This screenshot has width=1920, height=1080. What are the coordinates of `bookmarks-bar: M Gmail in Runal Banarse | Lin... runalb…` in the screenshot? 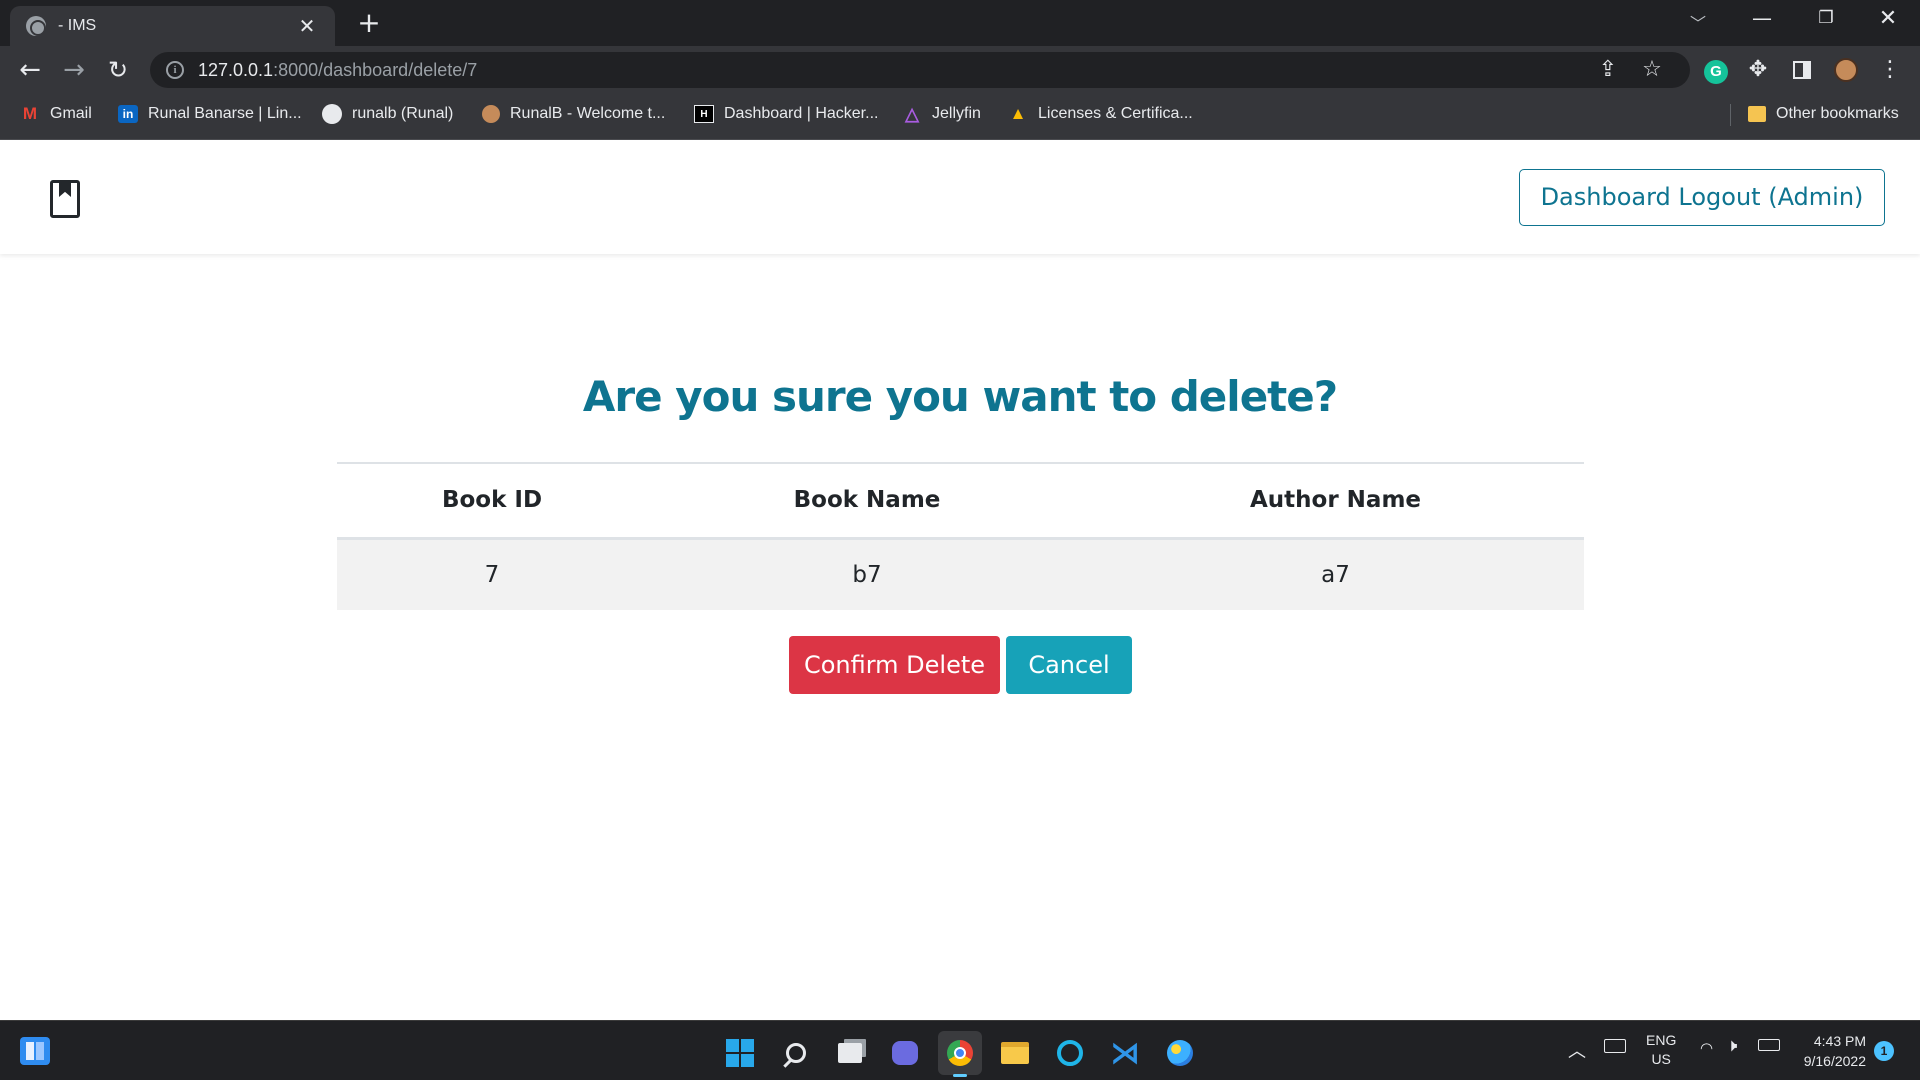 It's located at (960, 117).